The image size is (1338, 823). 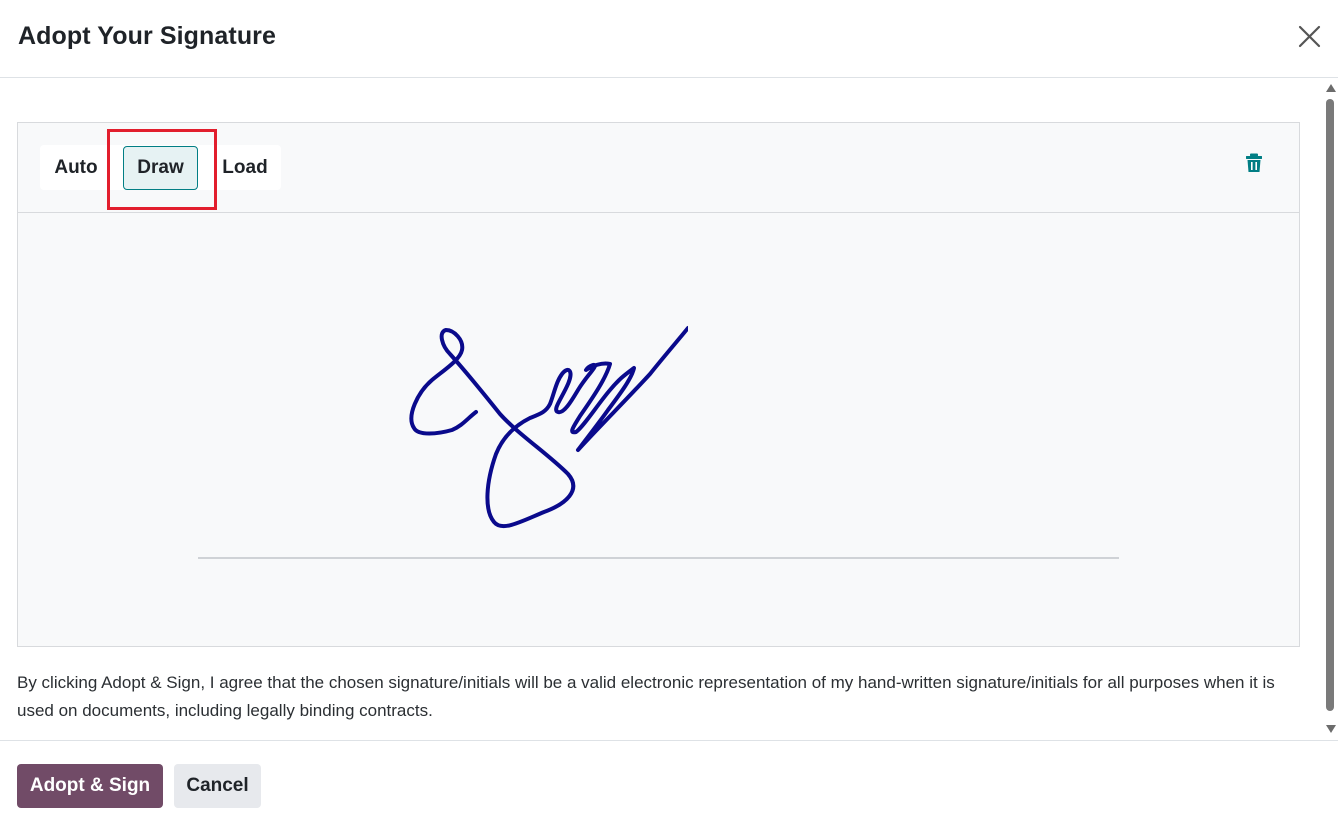 I want to click on mode-load-button: Load, so click(x=245, y=167).